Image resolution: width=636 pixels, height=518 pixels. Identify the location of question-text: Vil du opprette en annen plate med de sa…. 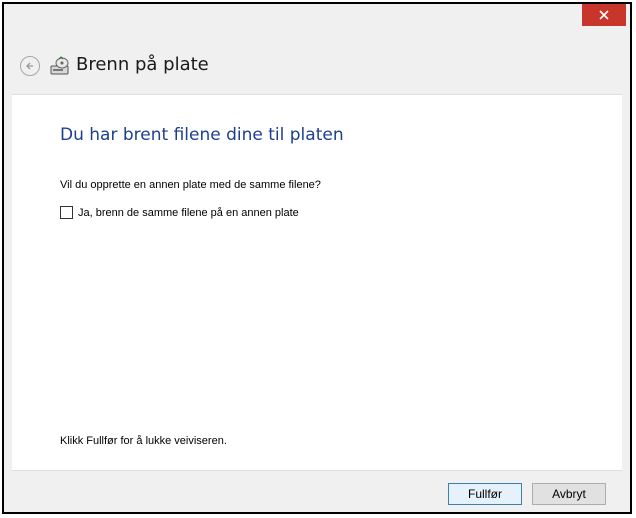
(190, 185).